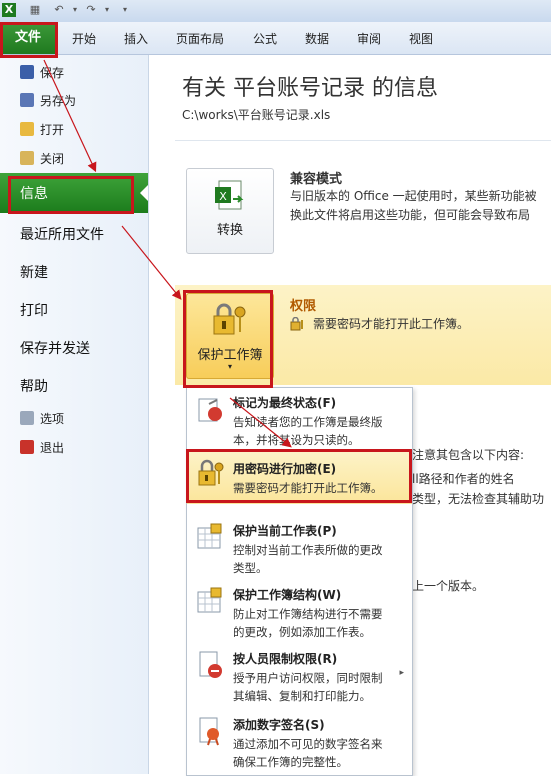  I want to click on excel-convert-icon: X, so click(229, 195).